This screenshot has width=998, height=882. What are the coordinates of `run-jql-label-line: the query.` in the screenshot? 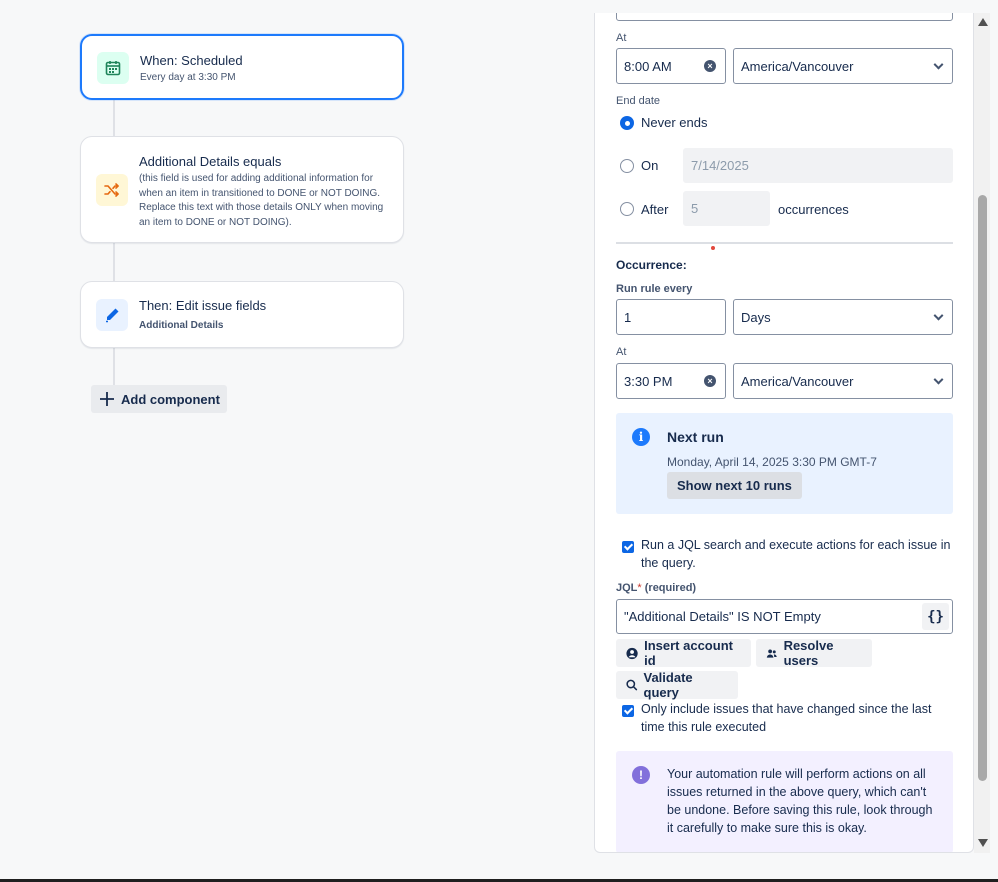 It's located at (668, 563).